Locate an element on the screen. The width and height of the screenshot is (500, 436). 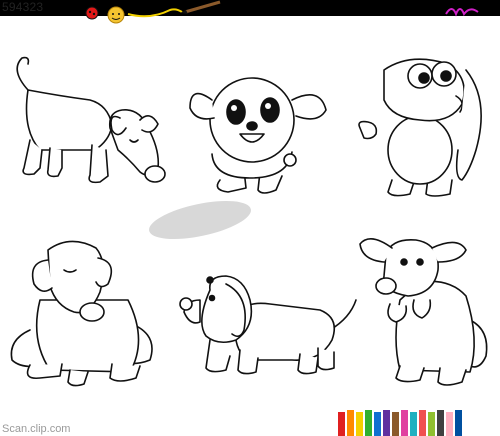
floppy-ear-dog is located at coordinates (420, 127).